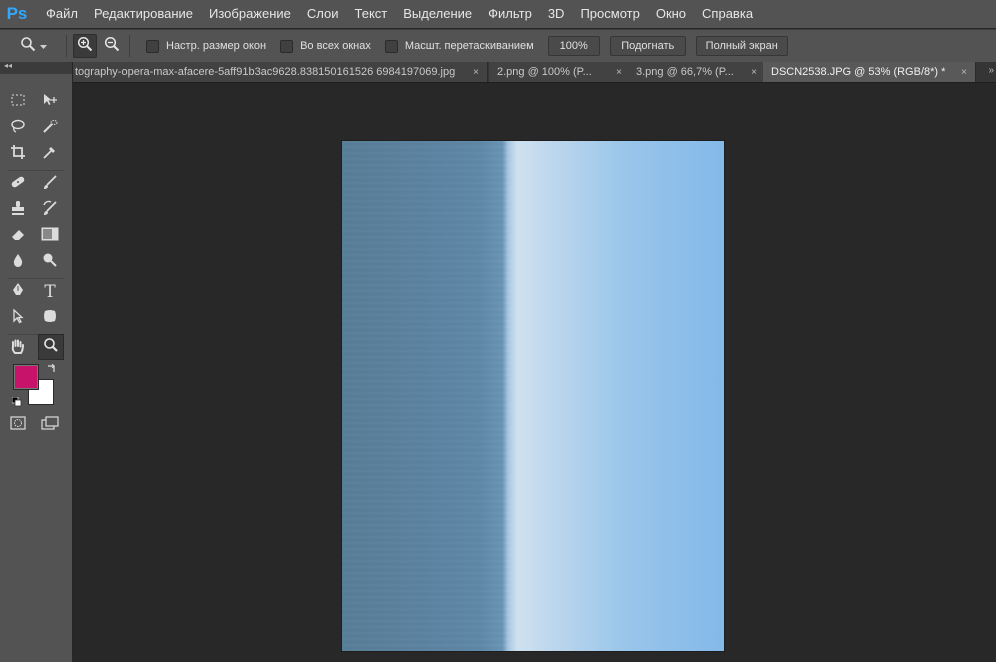 This screenshot has height=662, width=996. I want to click on all-windows-label: Во всех окнах, so click(335, 46).